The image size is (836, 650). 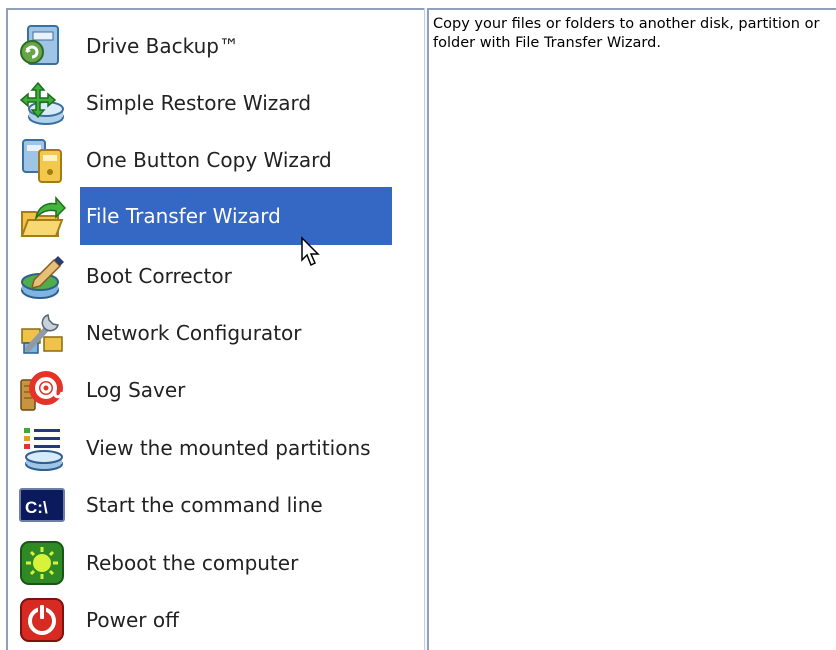 What do you see at coordinates (42, 46) in the screenshot?
I see `drive-backup-icon` at bounding box center [42, 46].